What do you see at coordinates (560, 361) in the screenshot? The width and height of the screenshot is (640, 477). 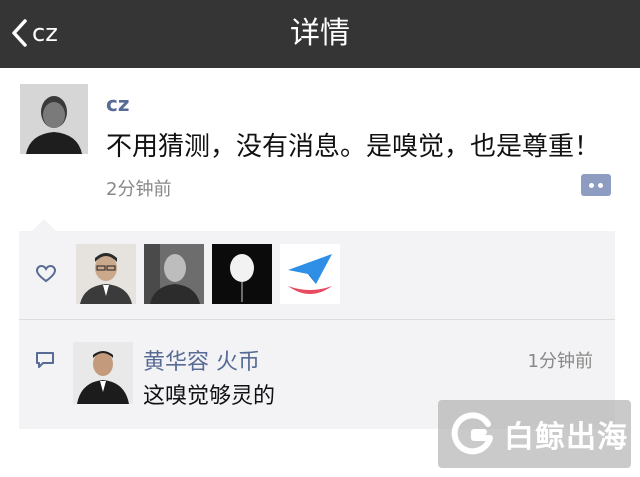 I see `comment-timestamp: 1分钟前` at bounding box center [560, 361].